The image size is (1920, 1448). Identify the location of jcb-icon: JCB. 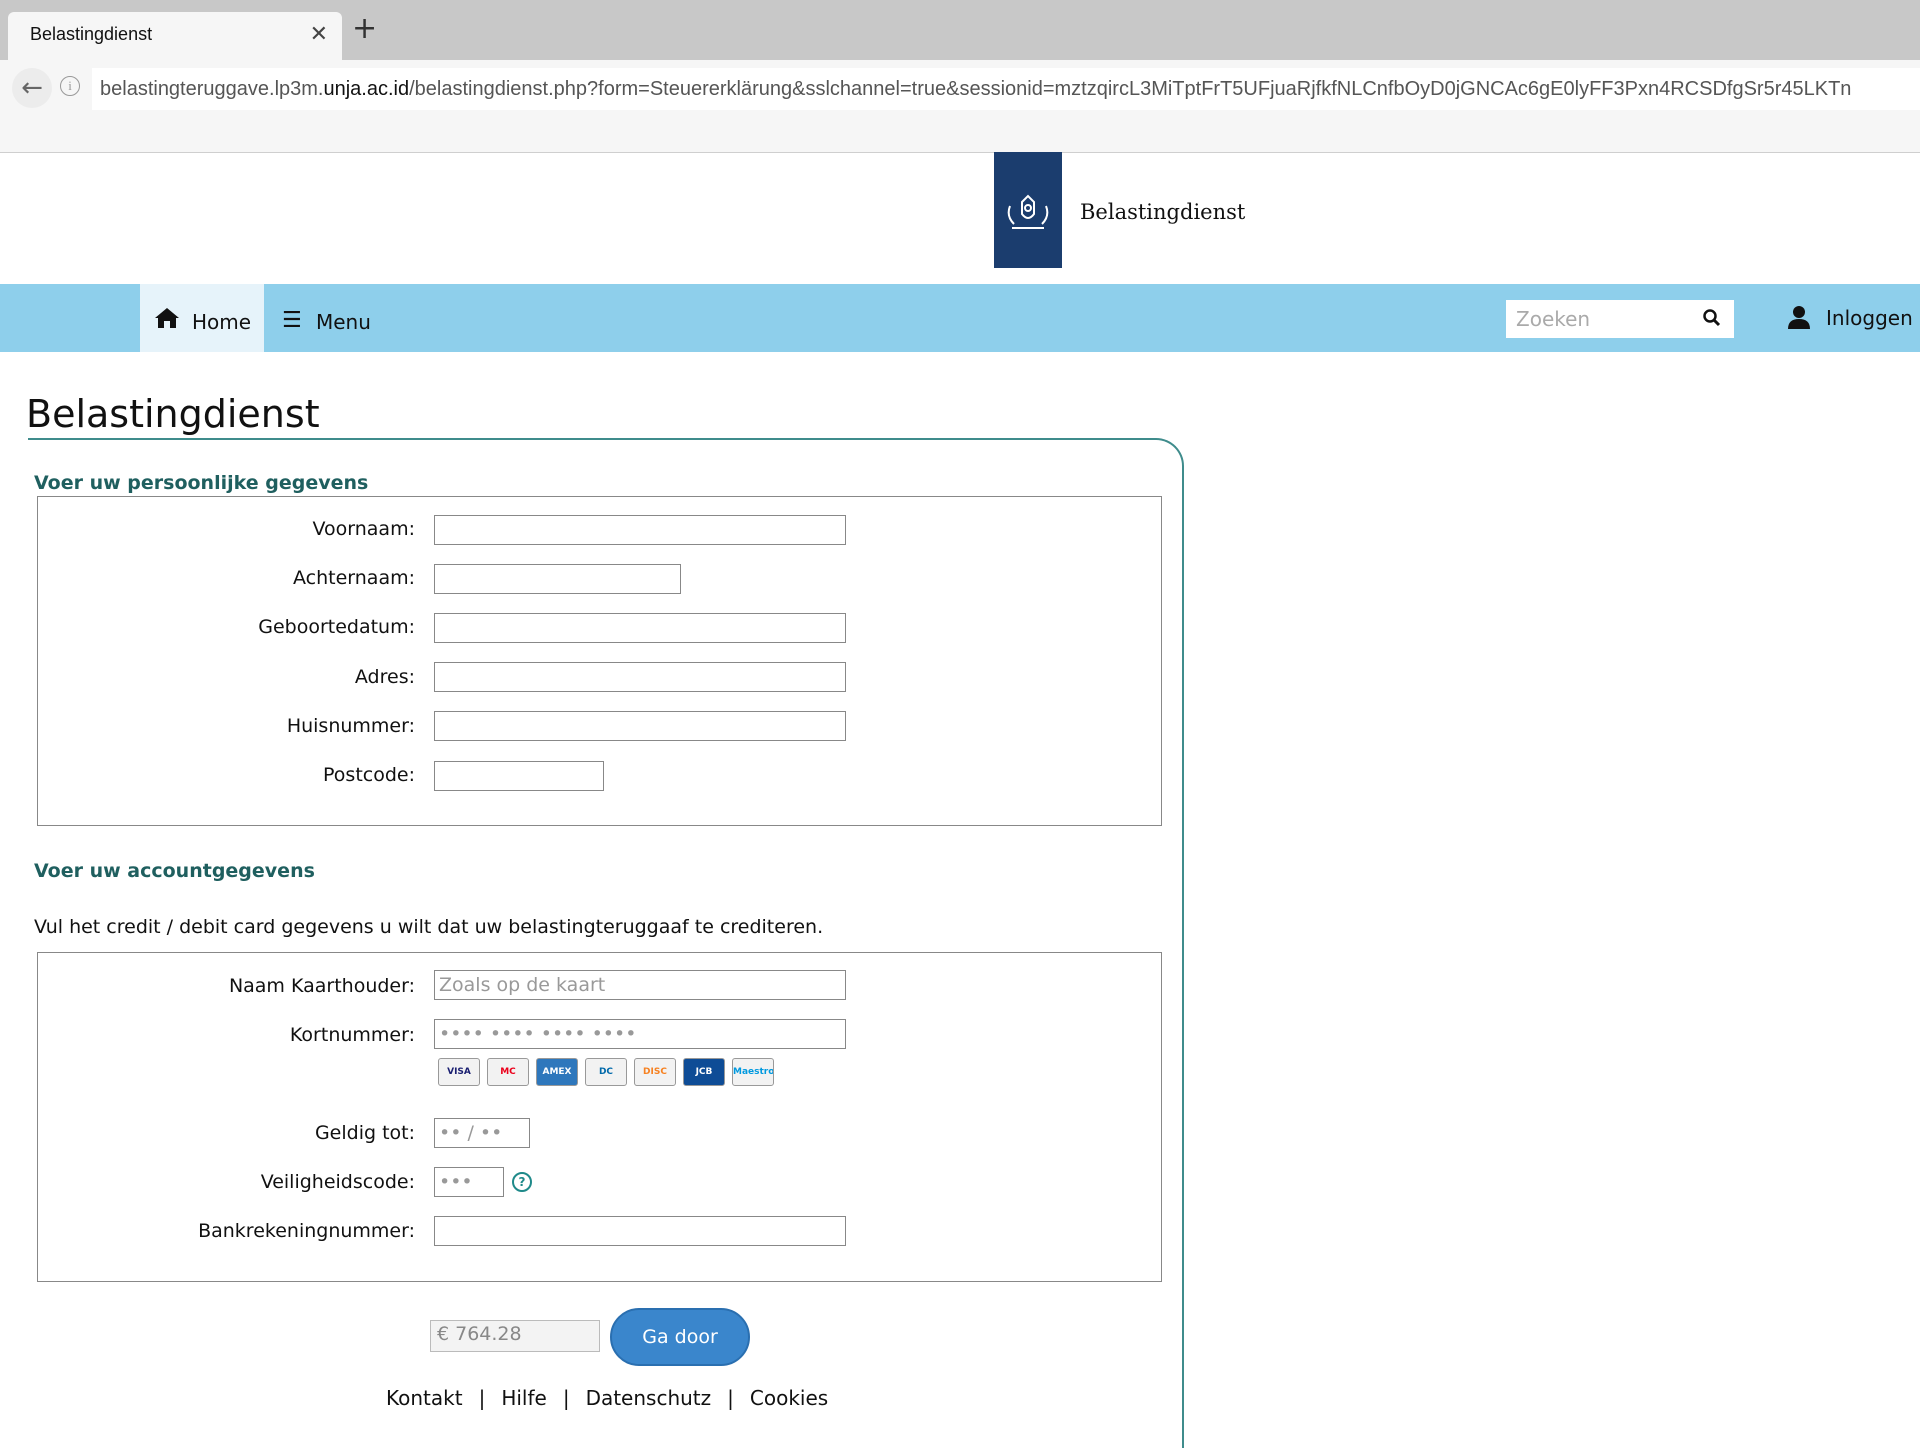
(704, 1072).